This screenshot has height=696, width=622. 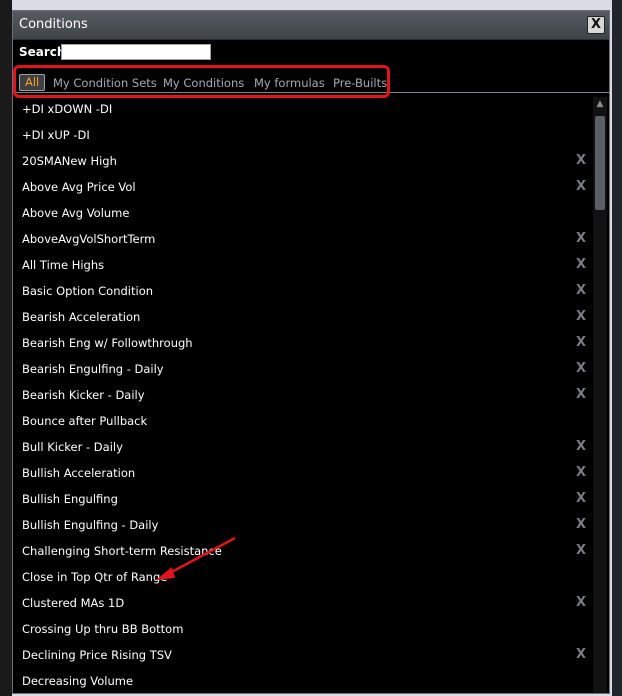 I want to click on condition-label: Crossing Up thru BB Bottom, so click(x=103, y=629).